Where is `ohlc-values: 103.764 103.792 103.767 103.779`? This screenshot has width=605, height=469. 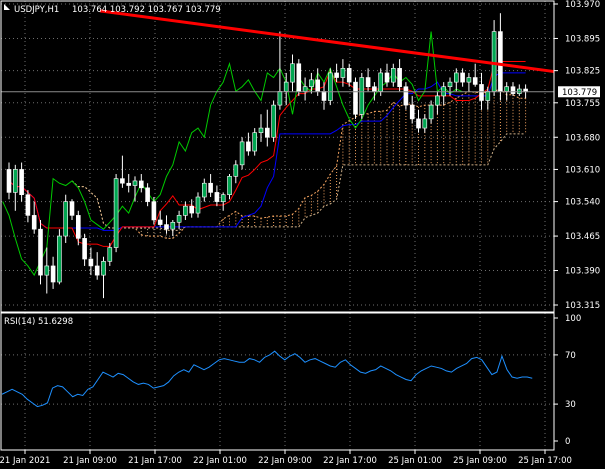 ohlc-values: 103.764 103.792 103.767 103.779 is located at coordinates (146, 10).